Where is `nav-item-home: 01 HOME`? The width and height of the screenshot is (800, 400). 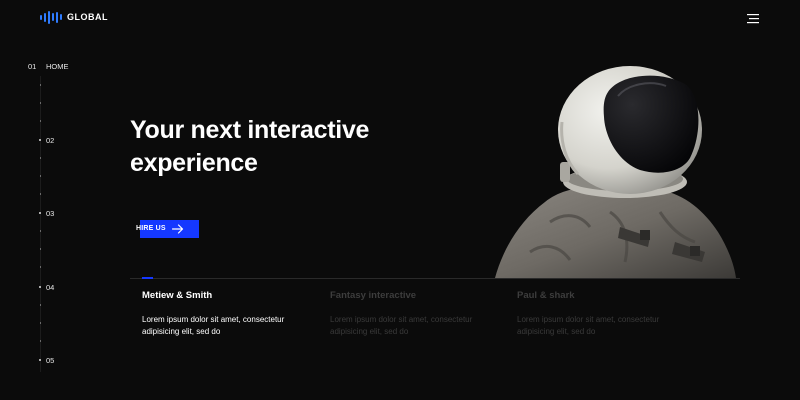
nav-item-home: 01 HOME is located at coordinates (48, 66).